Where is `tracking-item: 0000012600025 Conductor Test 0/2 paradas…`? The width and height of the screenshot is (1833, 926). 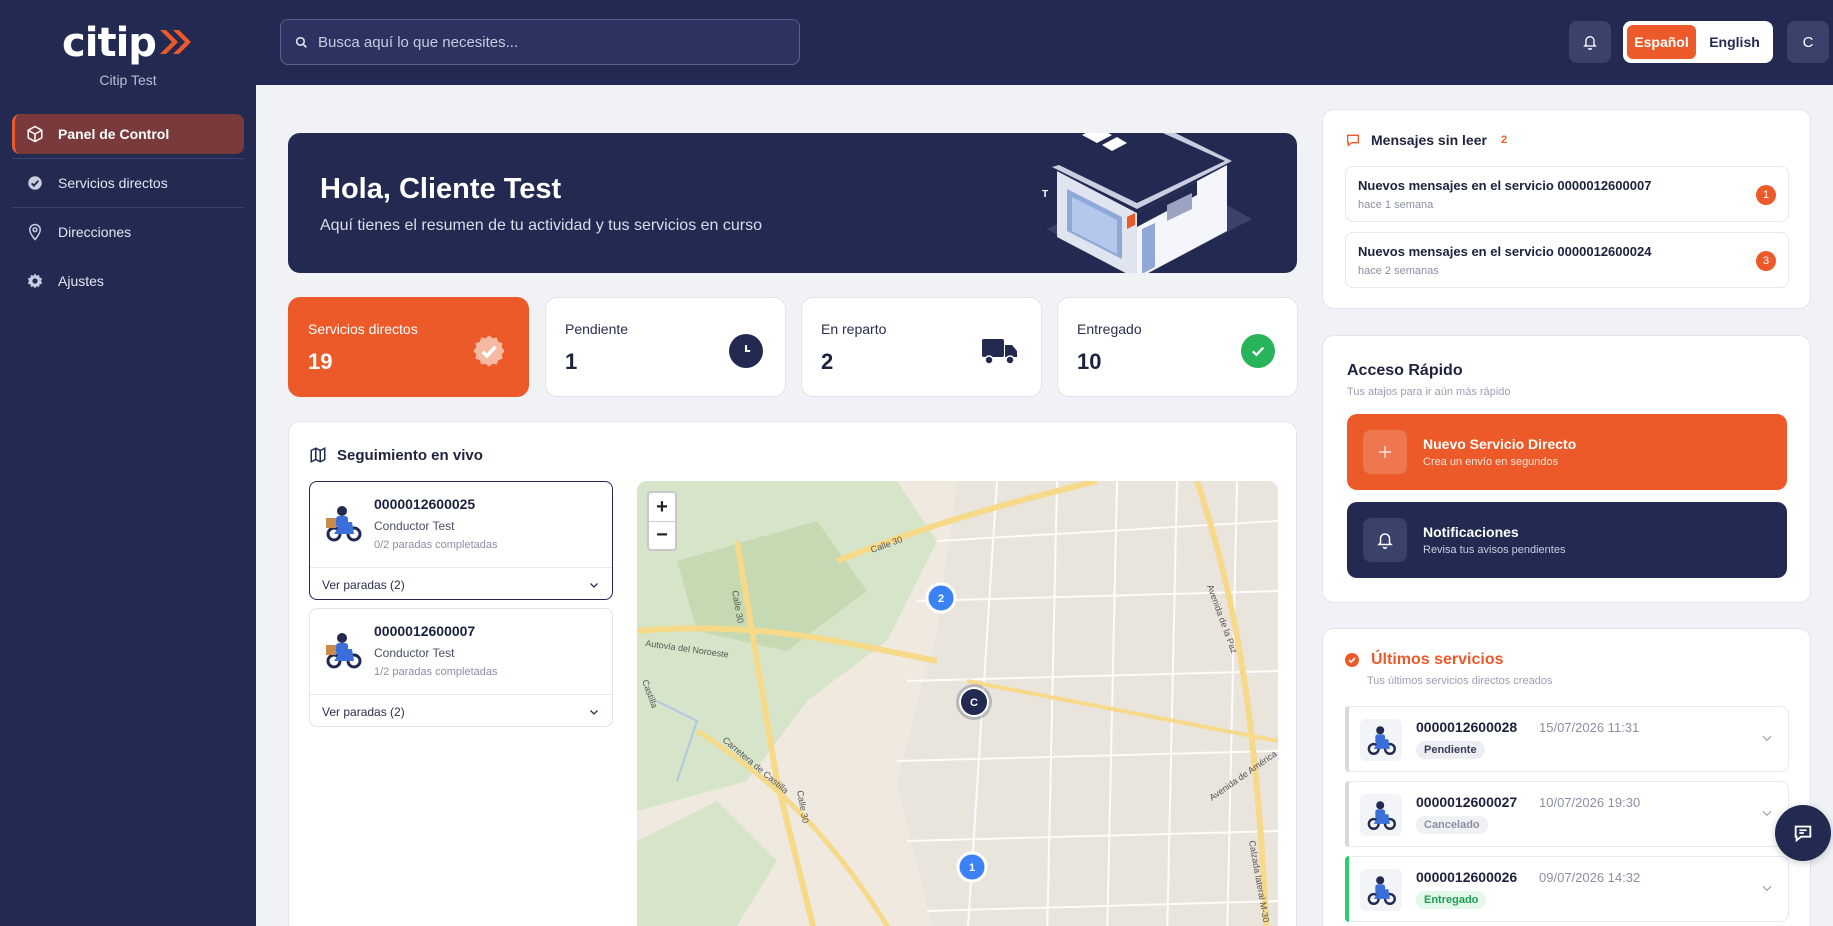 tracking-item: 0000012600025 Conductor Test 0/2 paradas… is located at coordinates (461, 540).